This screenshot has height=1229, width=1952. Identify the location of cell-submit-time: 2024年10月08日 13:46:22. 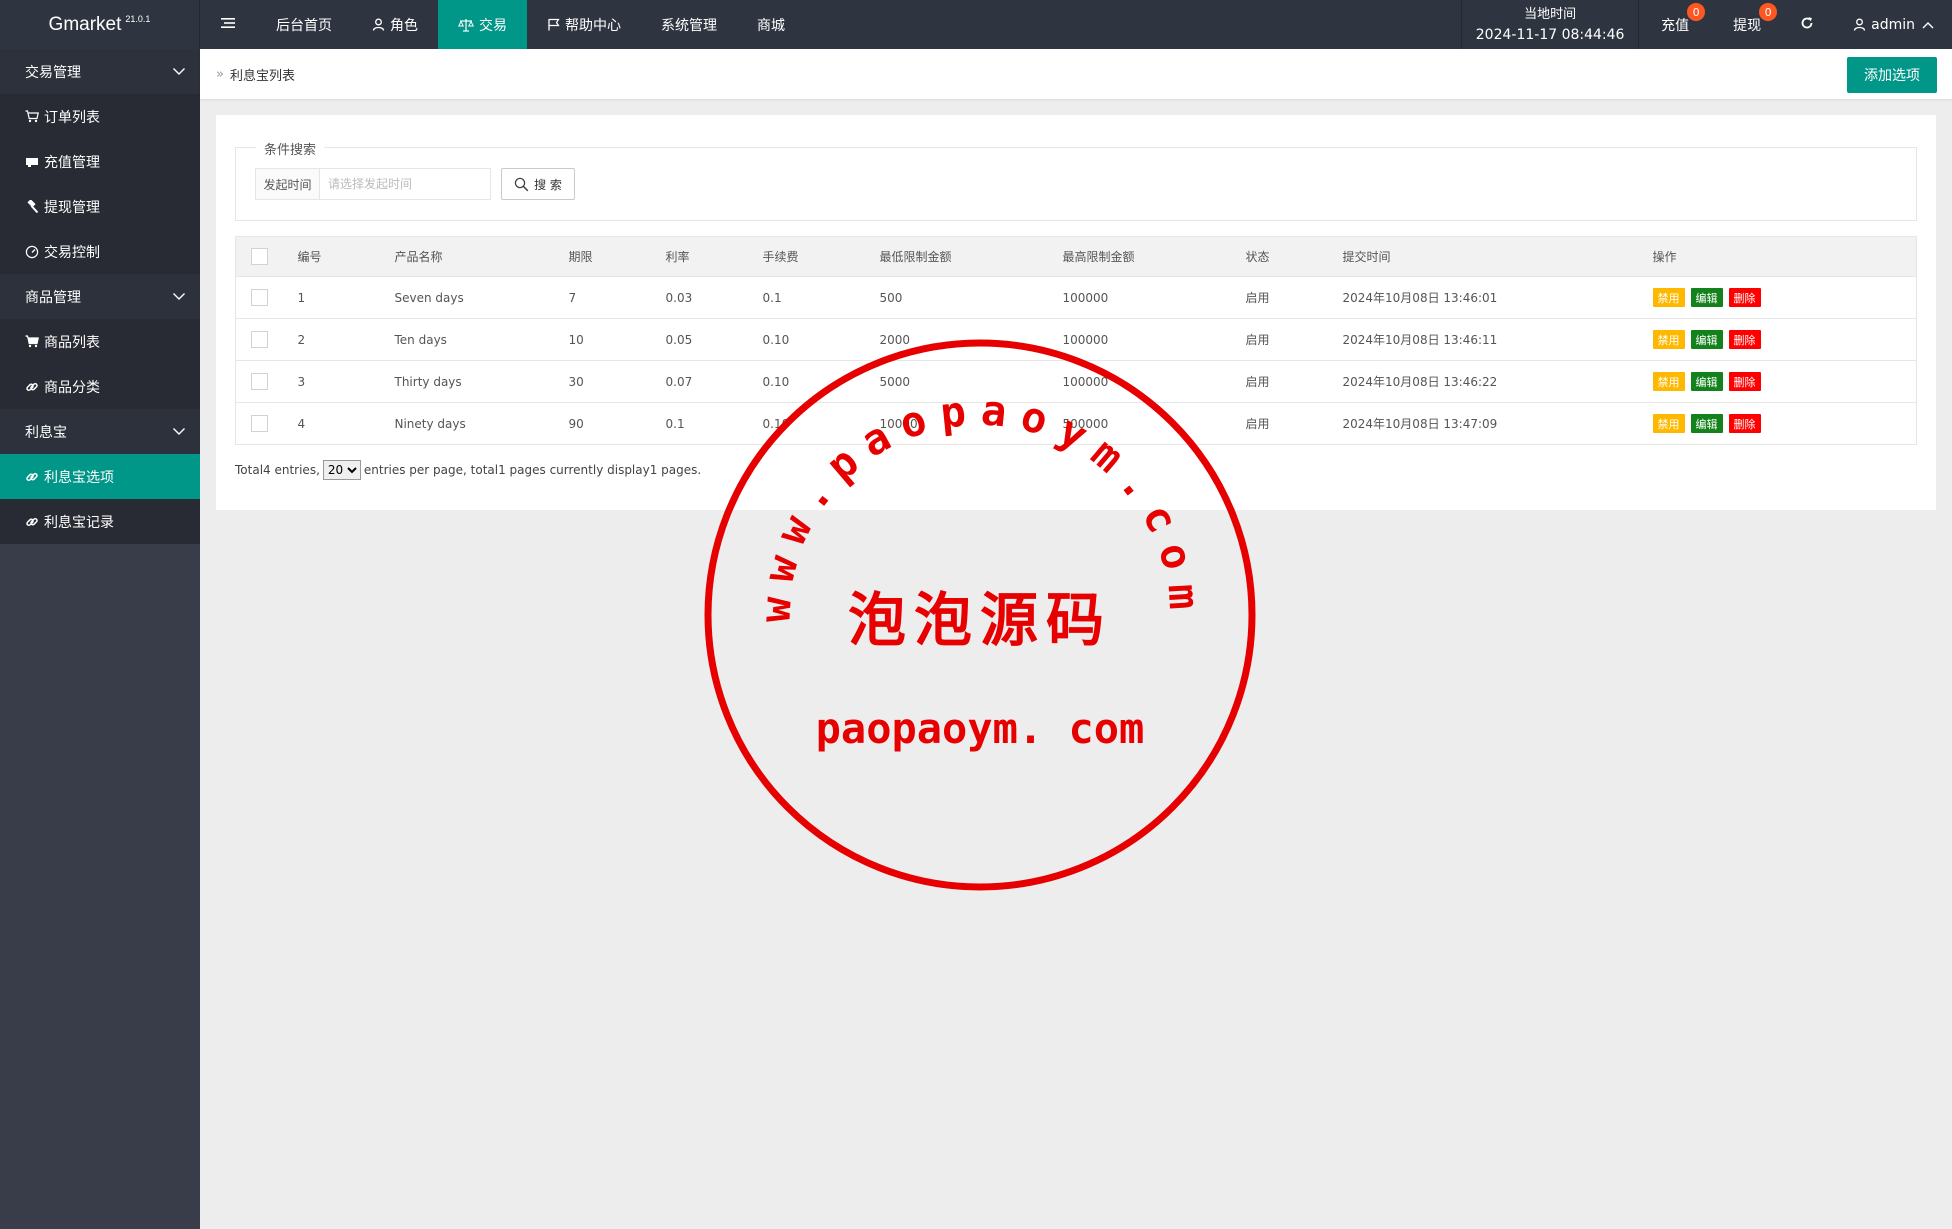
(1497, 381).